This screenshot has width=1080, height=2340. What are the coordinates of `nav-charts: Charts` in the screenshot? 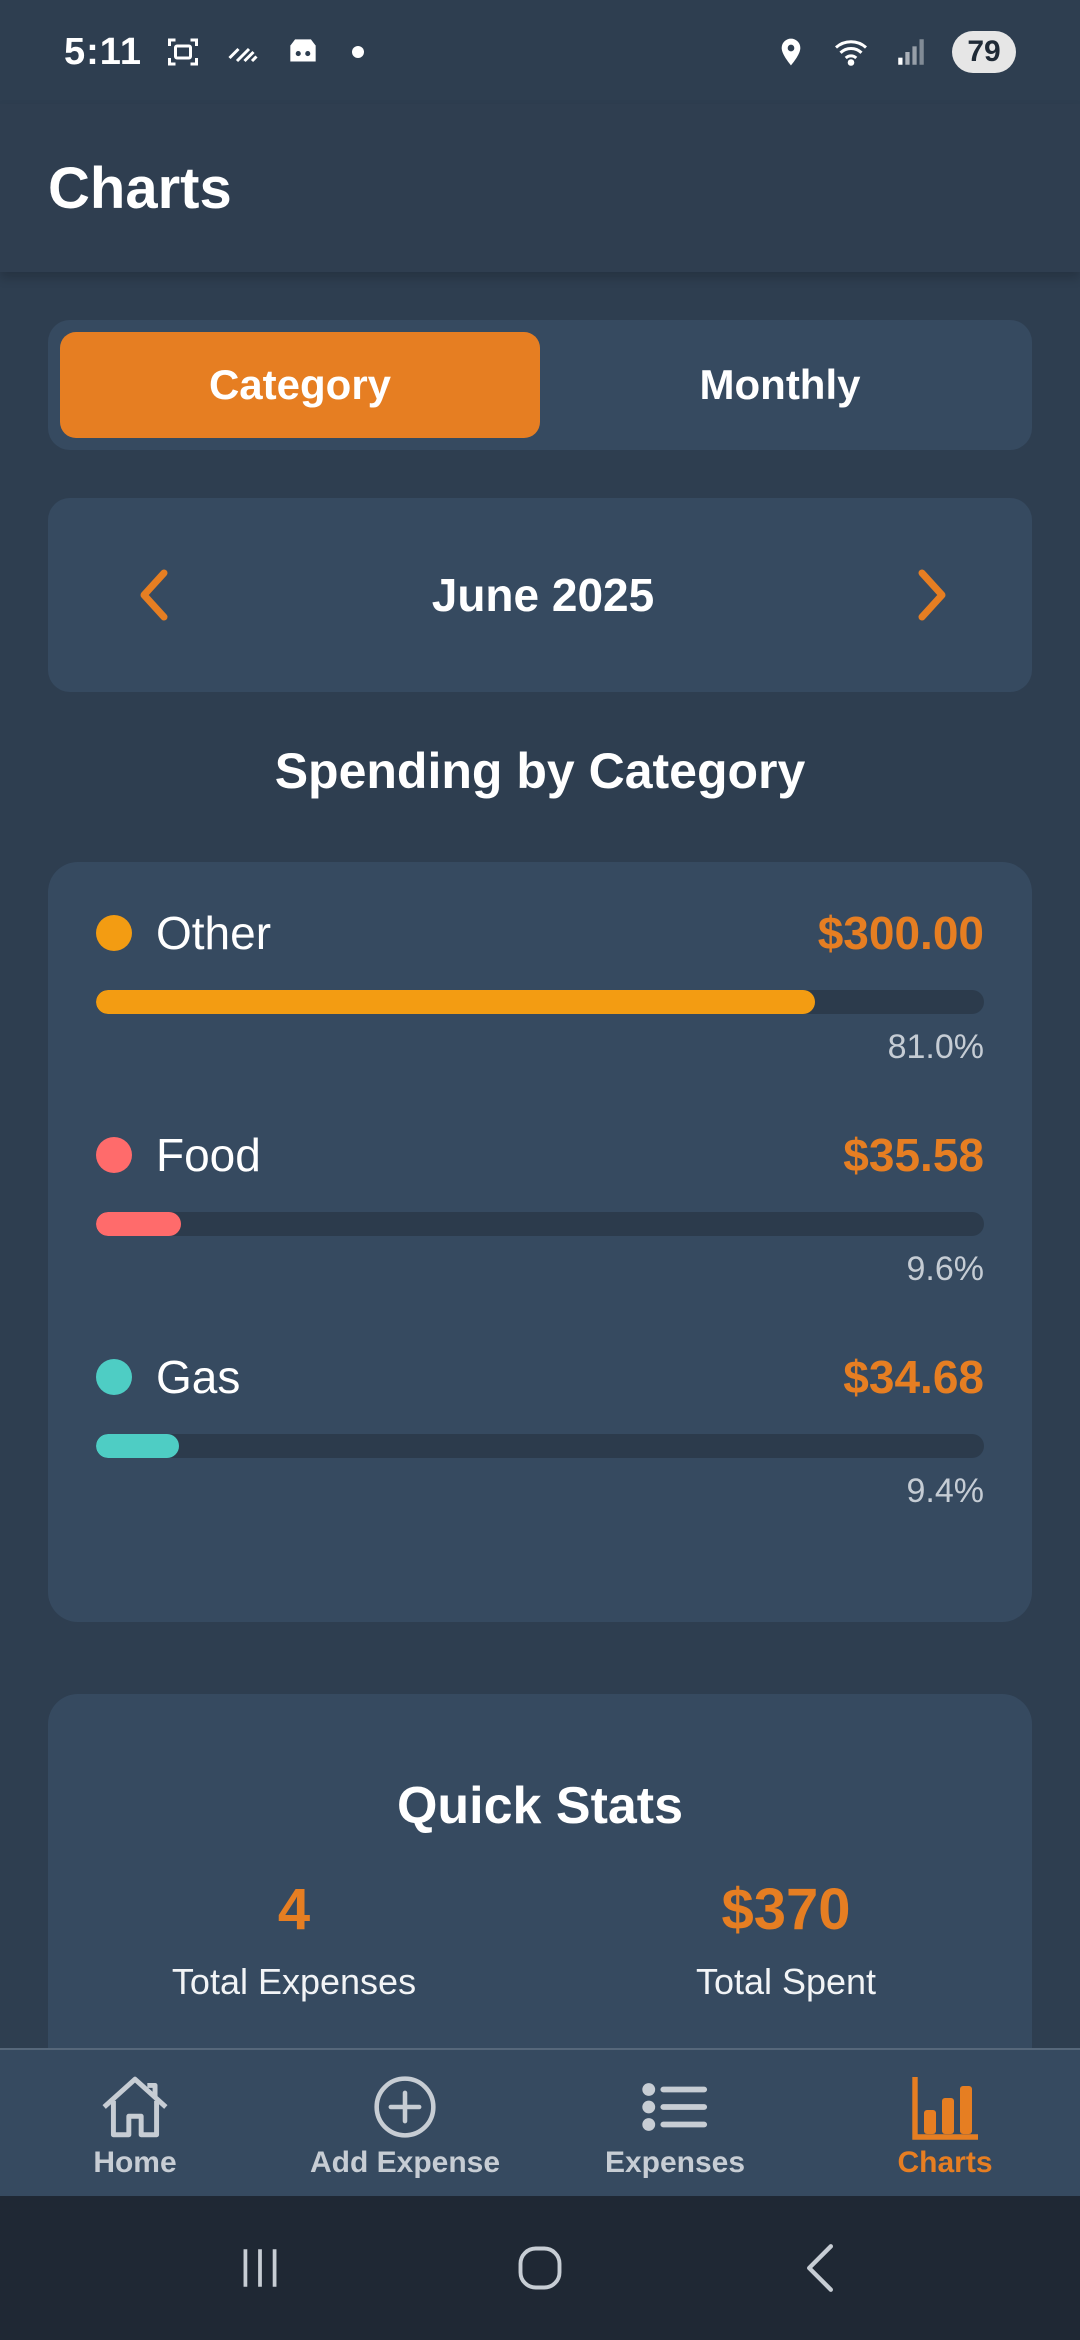 It's located at (945, 2123).